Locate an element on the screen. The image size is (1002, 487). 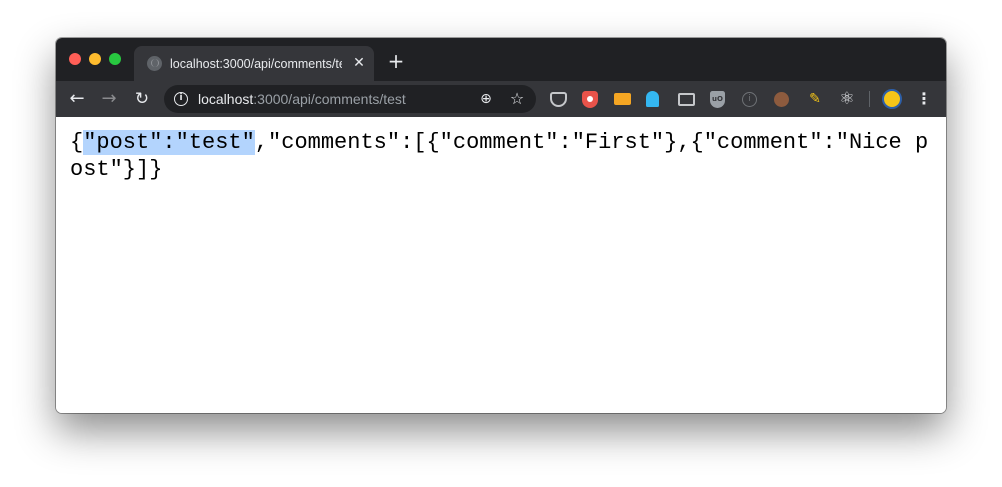
selected-text: "post":"test" is located at coordinates (169, 142).